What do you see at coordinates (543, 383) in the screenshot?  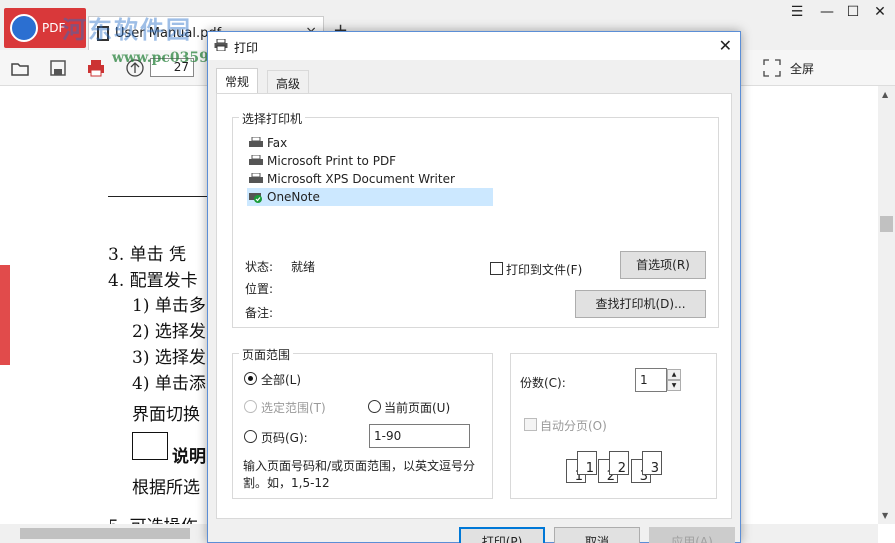 I see `copies-label: 份数(C):` at bounding box center [543, 383].